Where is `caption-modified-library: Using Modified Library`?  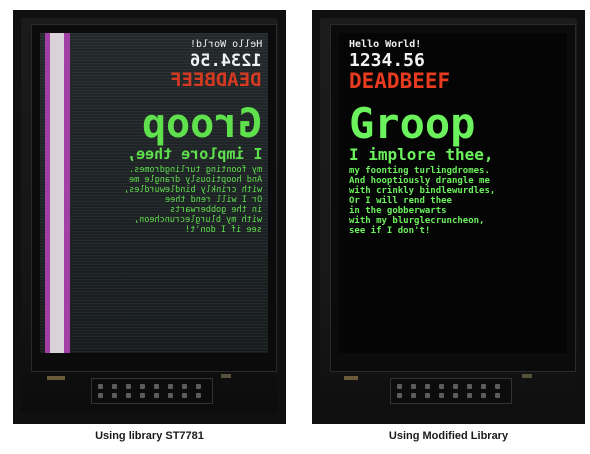 caption-modified-library: Using Modified Library is located at coordinates (448, 436).